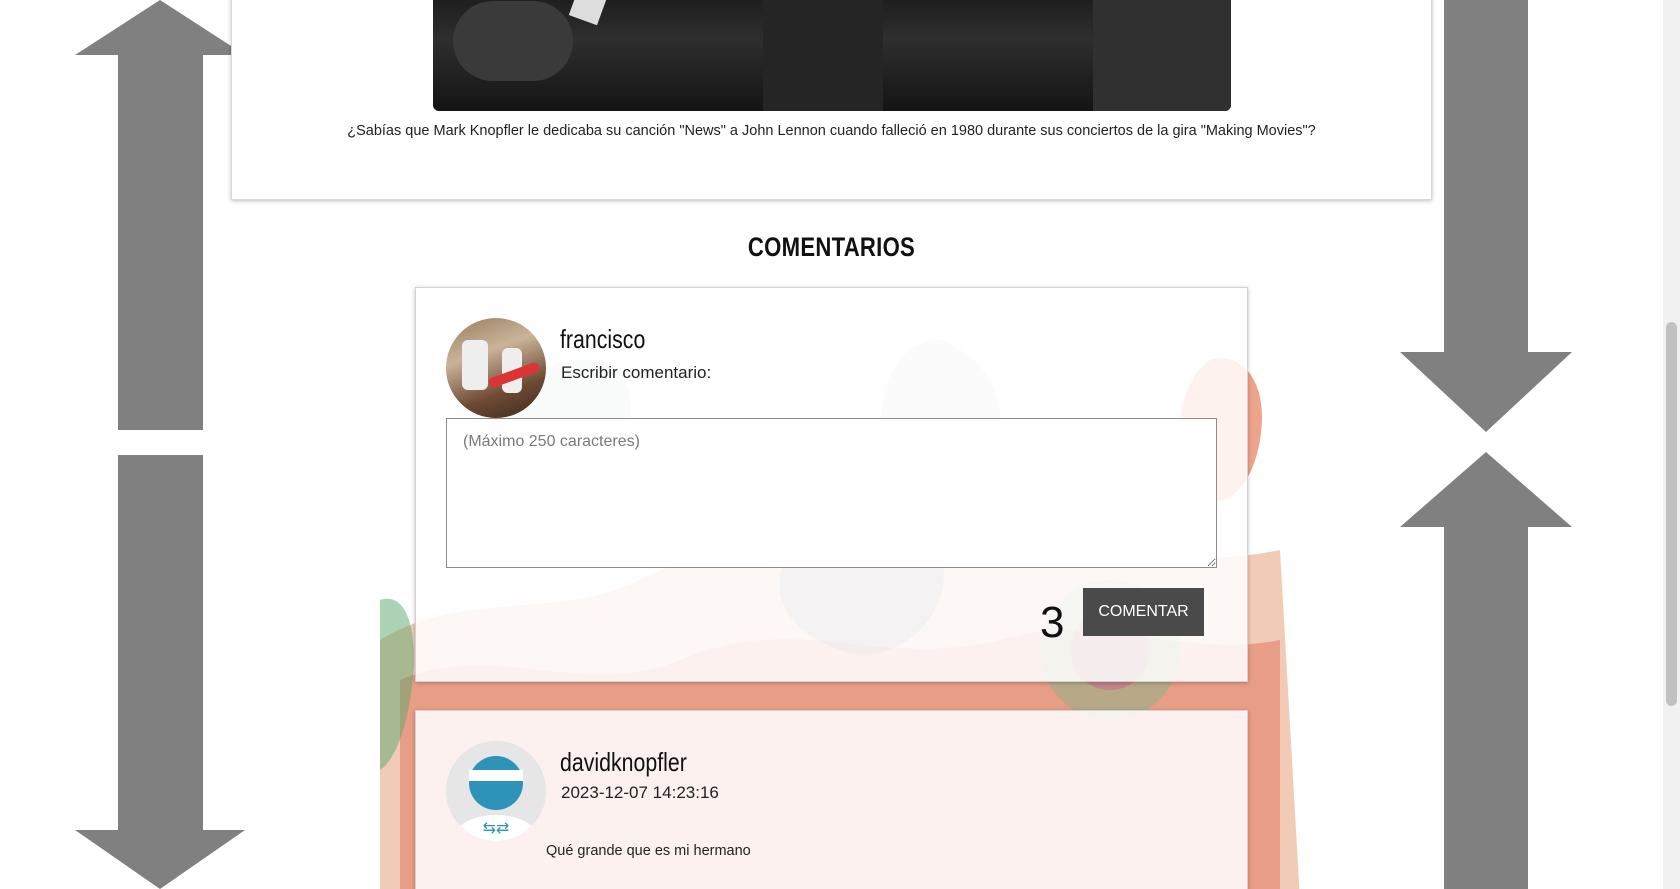 The image size is (1680, 889). What do you see at coordinates (1486, 670) in the screenshot?
I see `right-up-arrow-icon` at bounding box center [1486, 670].